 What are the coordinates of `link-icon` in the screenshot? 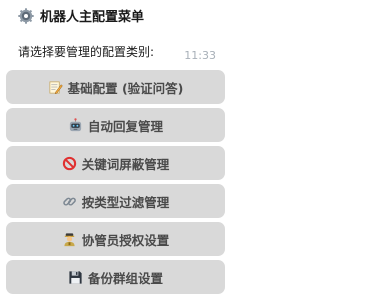 It's located at (69, 201).